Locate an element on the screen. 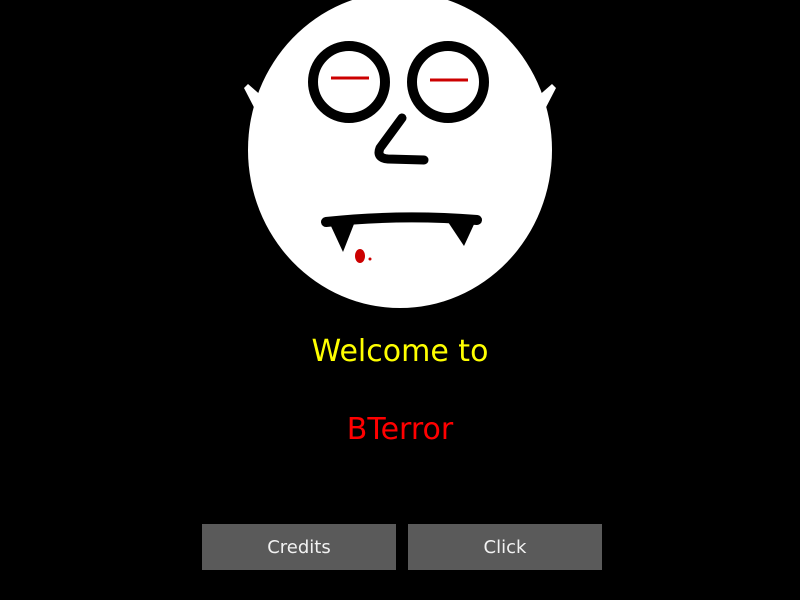  credits-button: Credits is located at coordinates (299, 547).